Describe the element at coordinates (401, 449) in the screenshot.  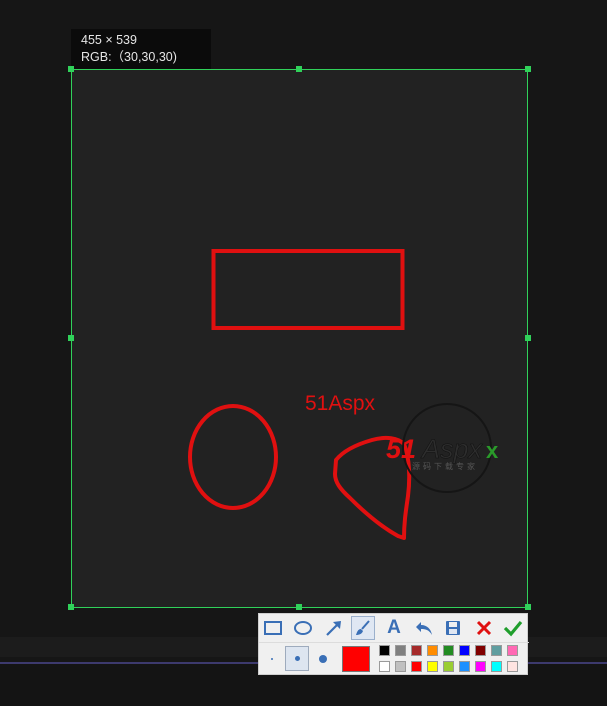
I see `watermark-brand-red: 51` at that location.